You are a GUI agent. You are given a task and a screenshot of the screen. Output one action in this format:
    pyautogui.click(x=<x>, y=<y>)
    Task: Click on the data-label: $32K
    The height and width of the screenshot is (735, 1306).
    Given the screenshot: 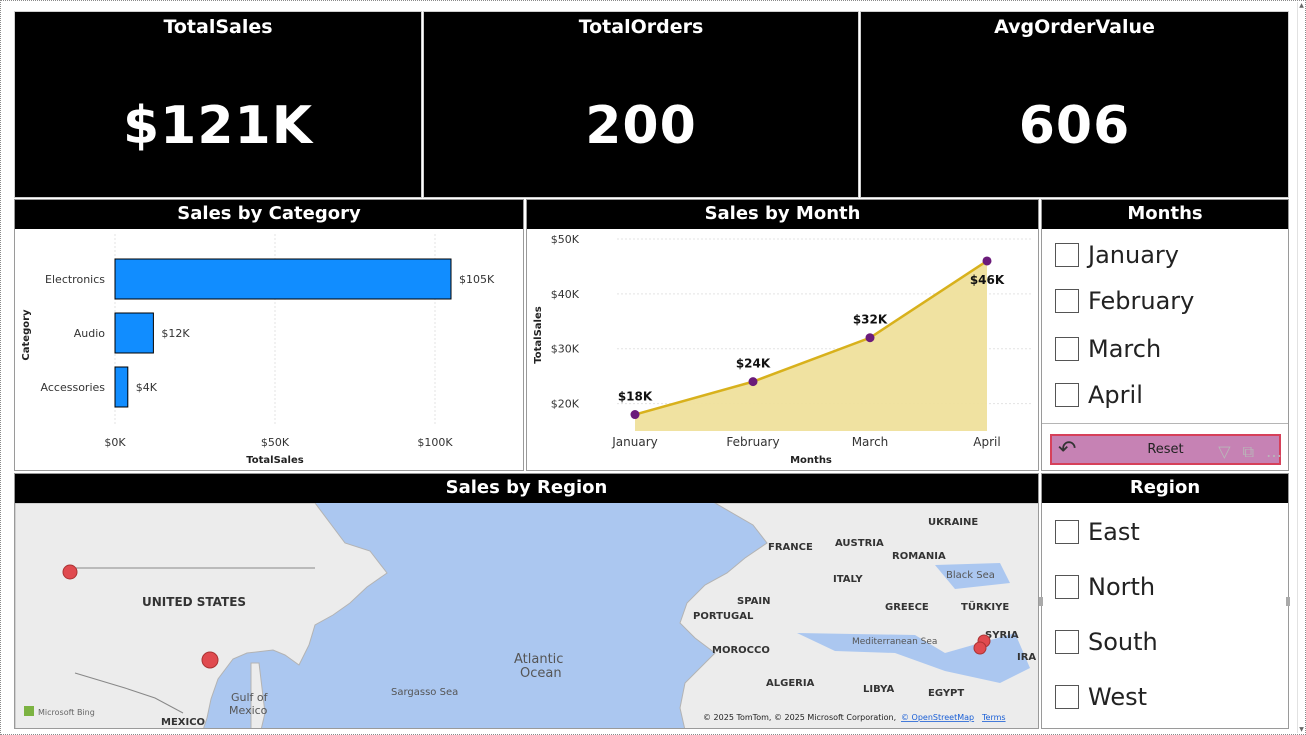 What is the action you would take?
    pyautogui.click(x=870, y=320)
    